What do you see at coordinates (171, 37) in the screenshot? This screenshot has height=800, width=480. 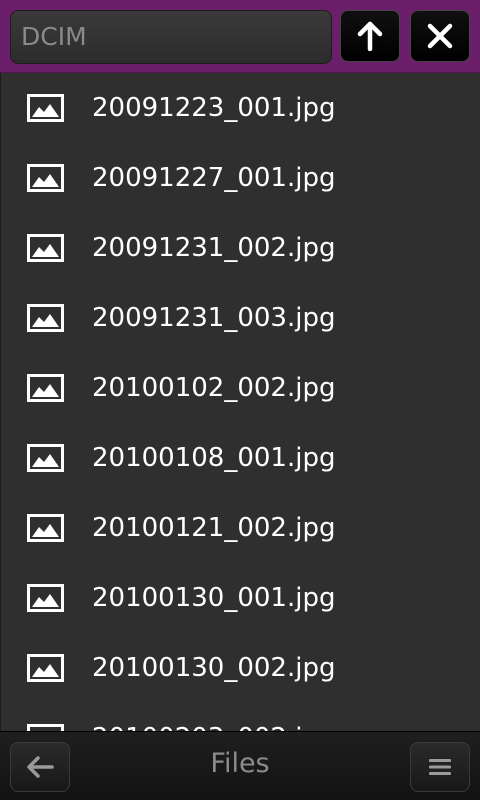 I see `path-input: DCIM` at bounding box center [171, 37].